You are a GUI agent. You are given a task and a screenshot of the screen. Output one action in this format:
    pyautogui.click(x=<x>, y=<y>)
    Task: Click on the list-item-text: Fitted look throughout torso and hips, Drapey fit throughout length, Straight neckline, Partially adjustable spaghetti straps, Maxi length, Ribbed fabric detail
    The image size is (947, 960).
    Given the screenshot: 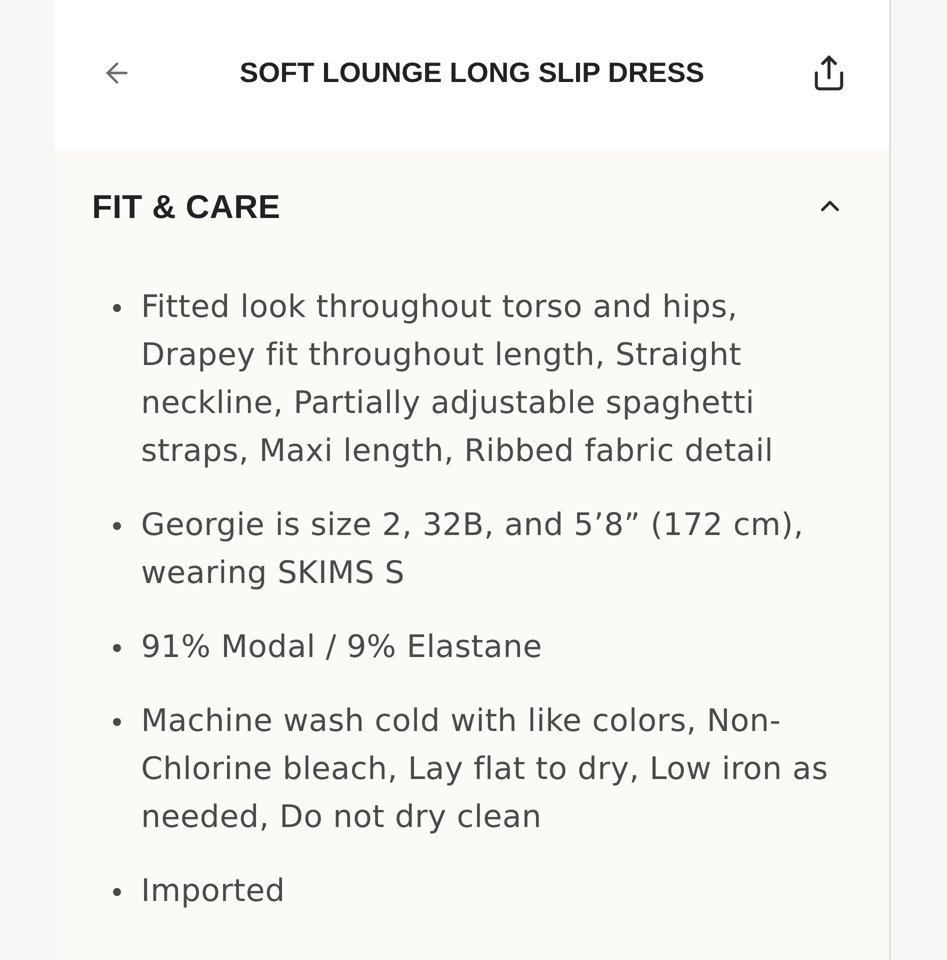 What is the action you would take?
    pyautogui.click(x=457, y=379)
    